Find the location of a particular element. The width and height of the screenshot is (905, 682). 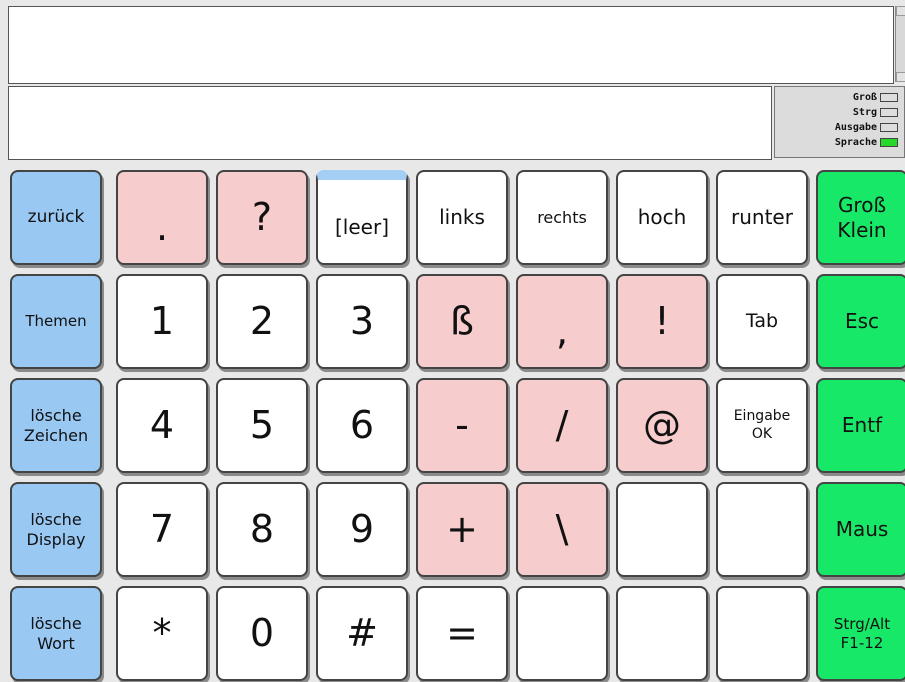

key-lösche-display: lösche Display is located at coordinates (56, 529).